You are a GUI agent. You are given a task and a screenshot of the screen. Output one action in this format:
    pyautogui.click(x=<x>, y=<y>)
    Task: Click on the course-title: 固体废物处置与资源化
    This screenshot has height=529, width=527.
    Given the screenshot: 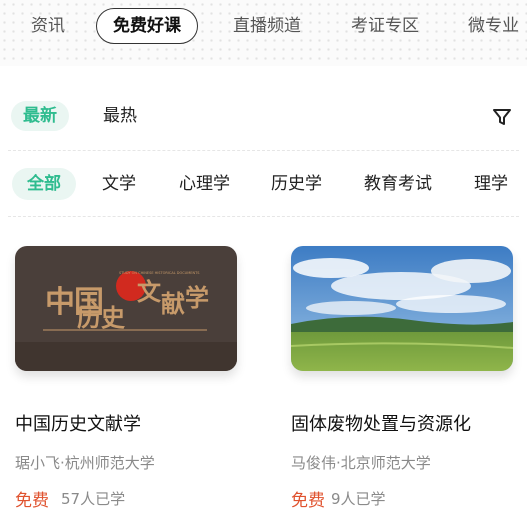 What is the action you would take?
    pyautogui.click(x=381, y=424)
    